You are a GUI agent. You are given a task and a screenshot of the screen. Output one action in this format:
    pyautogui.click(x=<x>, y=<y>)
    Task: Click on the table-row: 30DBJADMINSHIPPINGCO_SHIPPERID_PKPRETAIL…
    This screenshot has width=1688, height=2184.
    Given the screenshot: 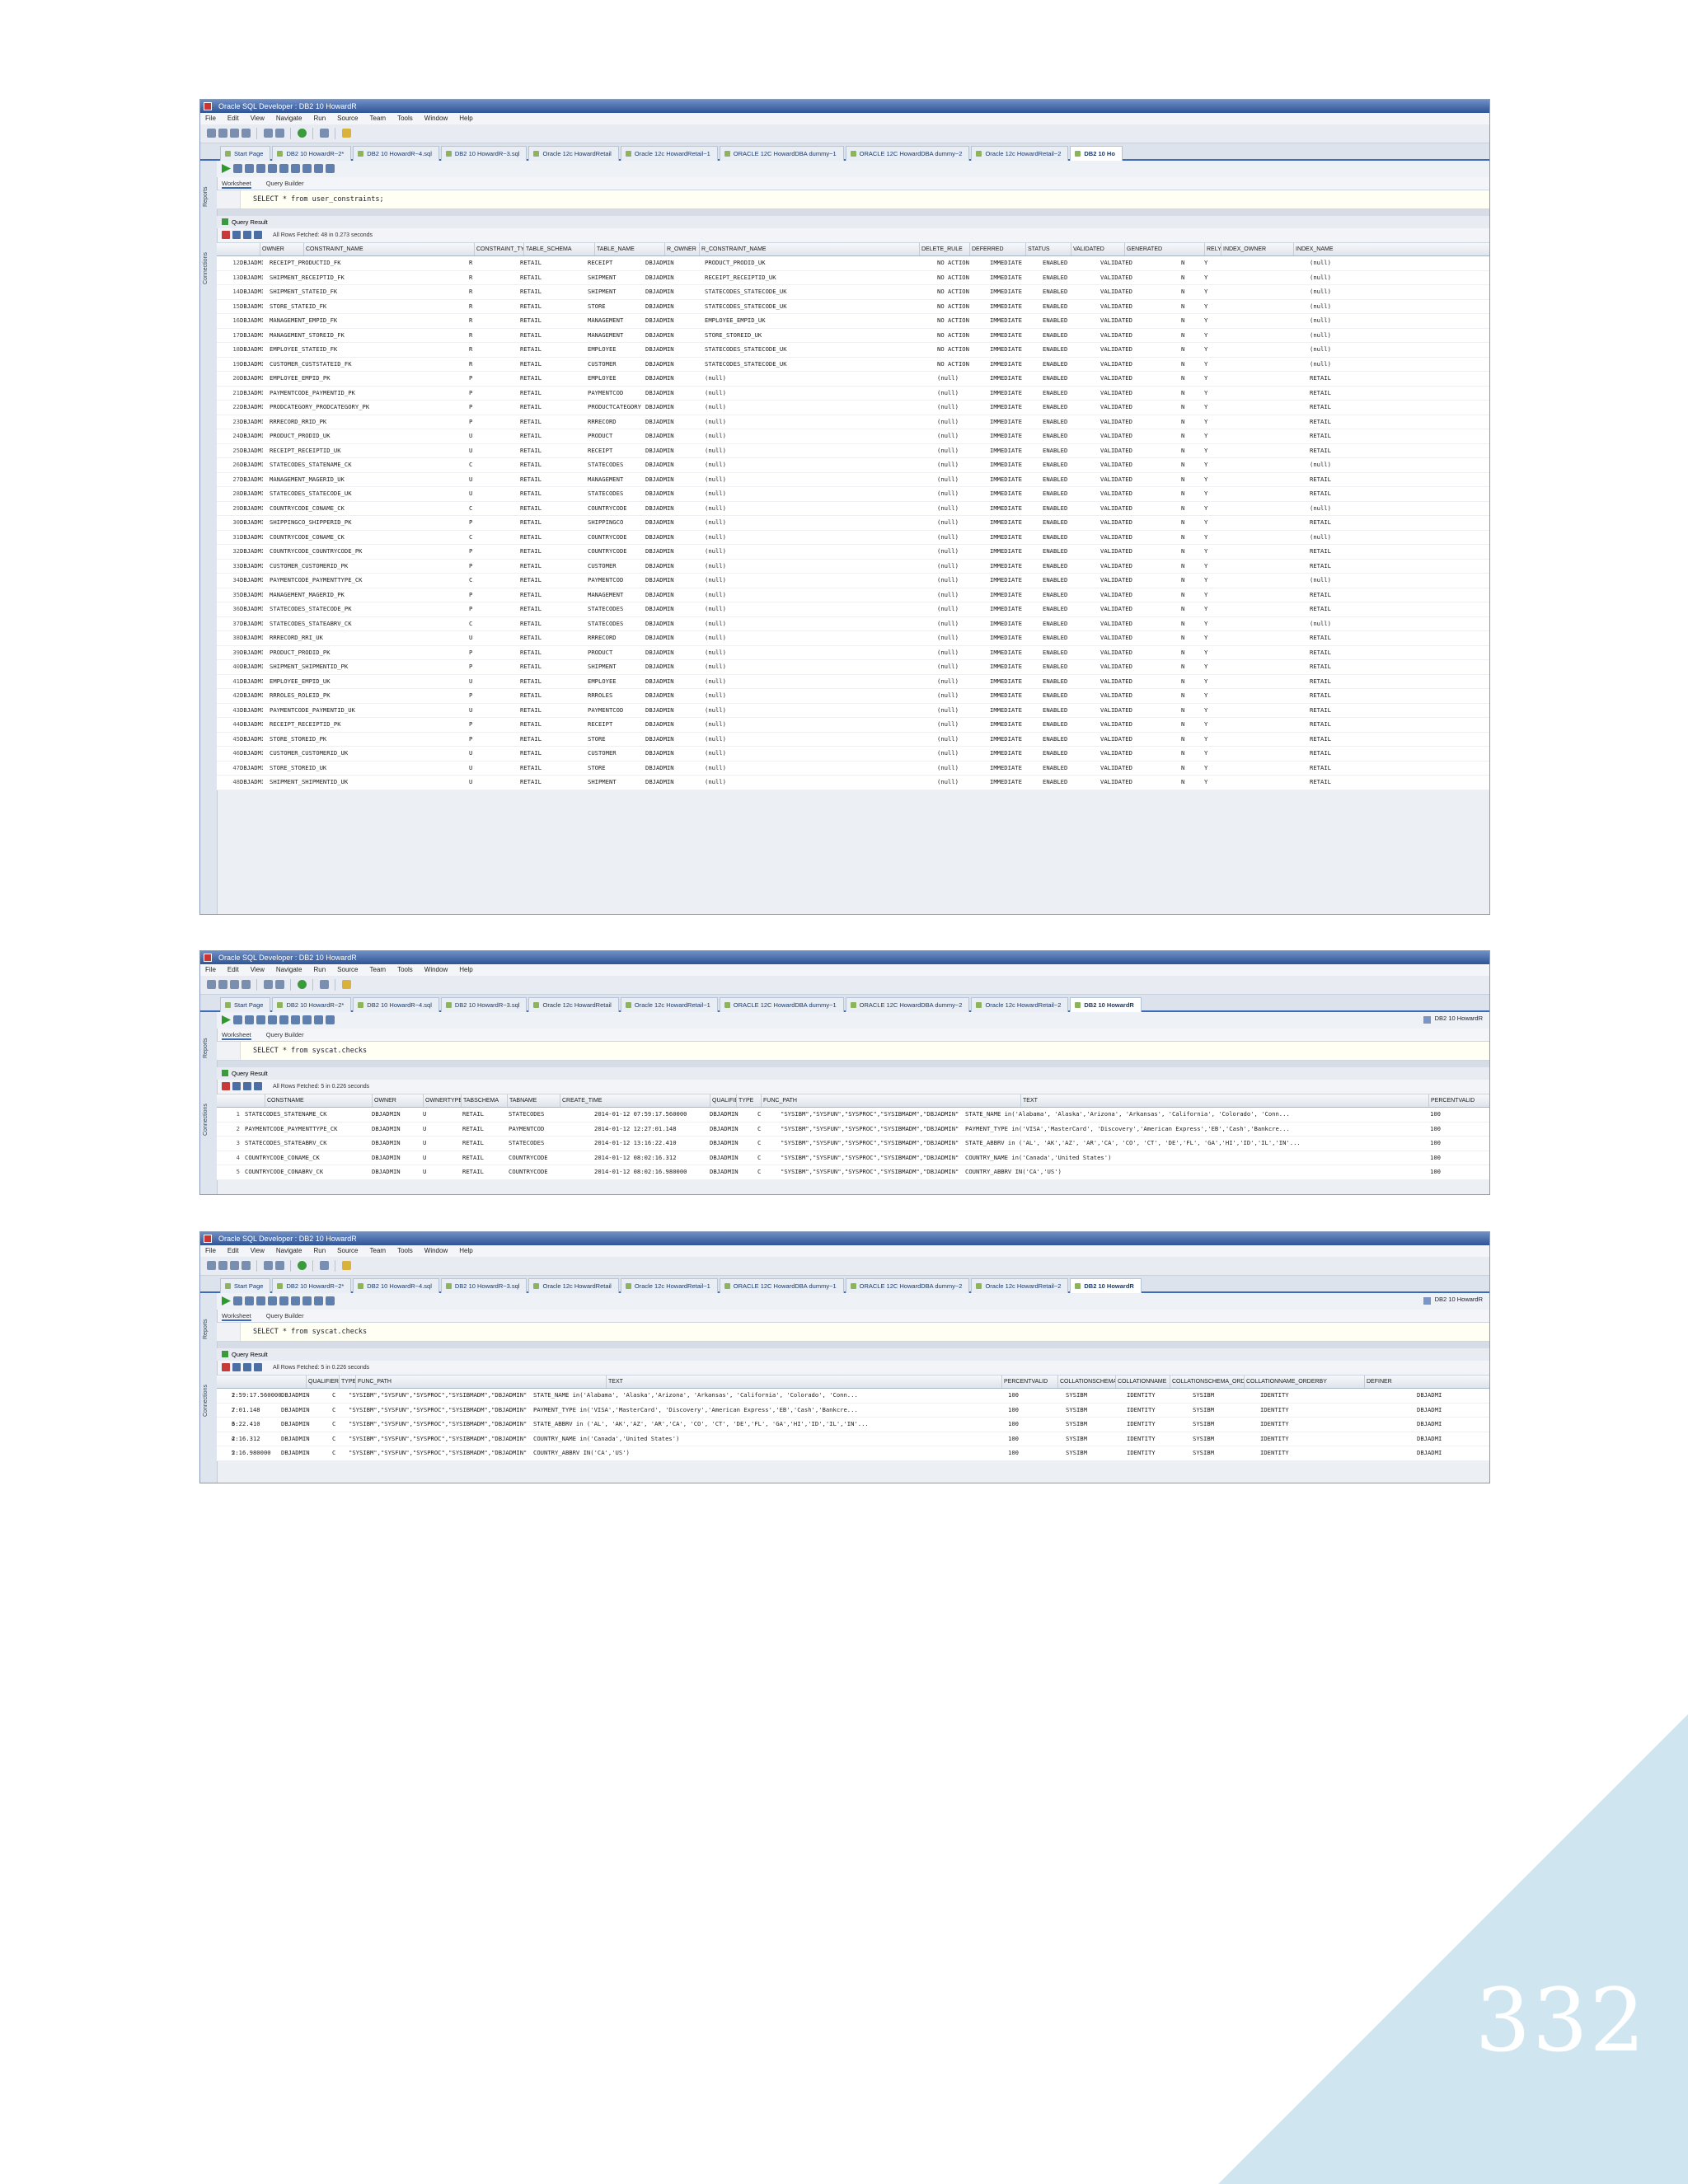 What is the action you would take?
    pyautogui.click(x=853, y=523)
    